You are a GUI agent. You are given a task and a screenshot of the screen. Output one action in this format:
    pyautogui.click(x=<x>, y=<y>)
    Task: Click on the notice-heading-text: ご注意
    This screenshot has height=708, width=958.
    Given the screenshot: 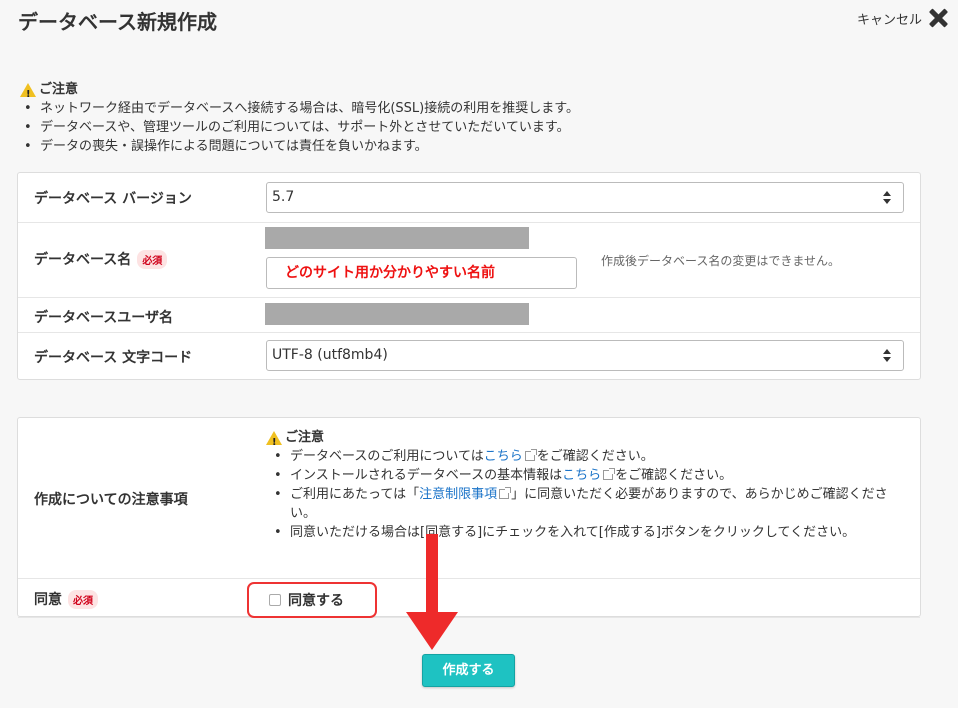 What is the action you would take?
    pyautogui.click(x=59, y=89)
    